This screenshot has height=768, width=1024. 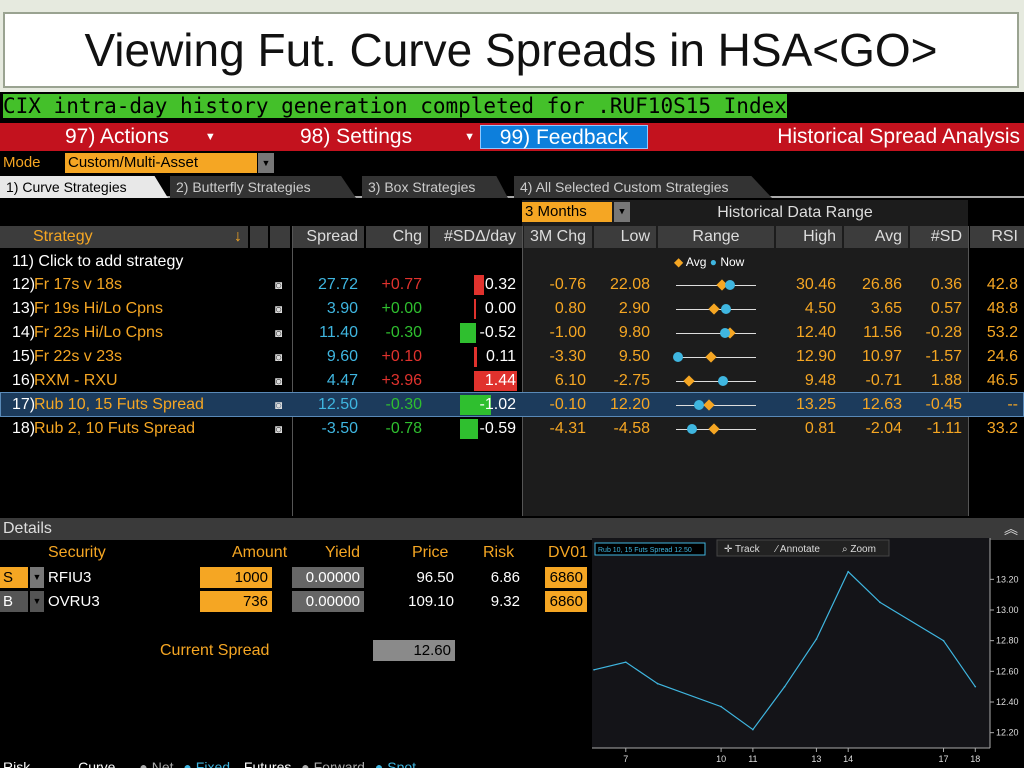 I want to click on col-chg: Chg, so click(x=397, y=237).